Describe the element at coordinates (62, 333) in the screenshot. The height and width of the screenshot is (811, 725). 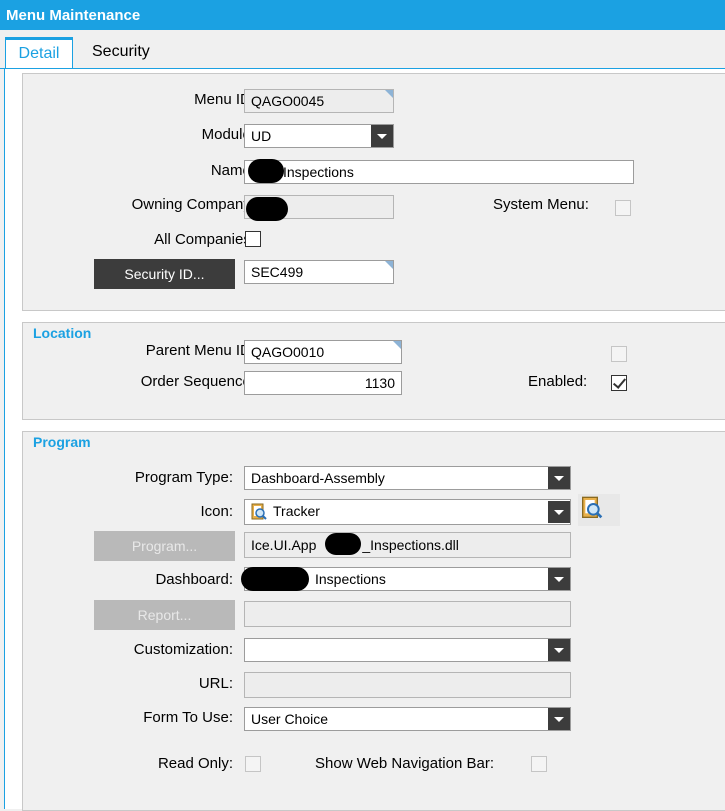
I see `location-title: Location` at that location.